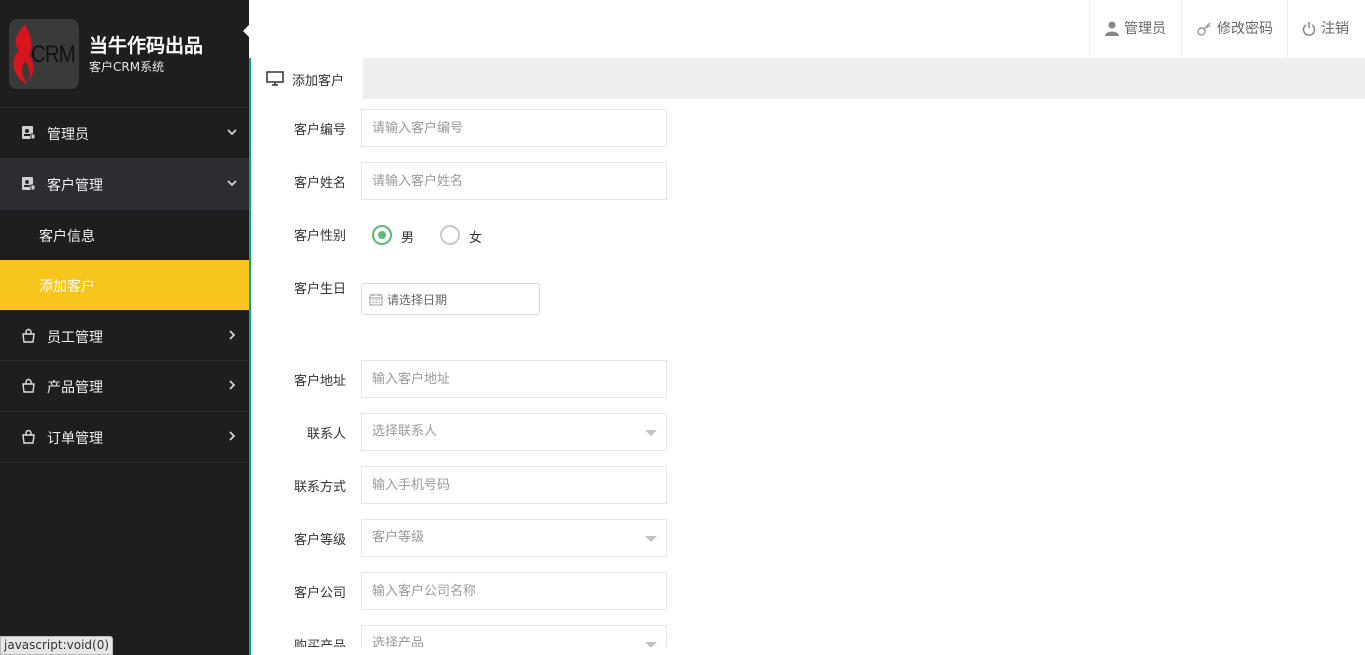 Image resolution: width=1365 pixels, height=655 pixels. What do you see at coordinates (146, 46) in the screenshot?
I see `brand-title: 当牛作码出品` at bounding box center [146, 46].